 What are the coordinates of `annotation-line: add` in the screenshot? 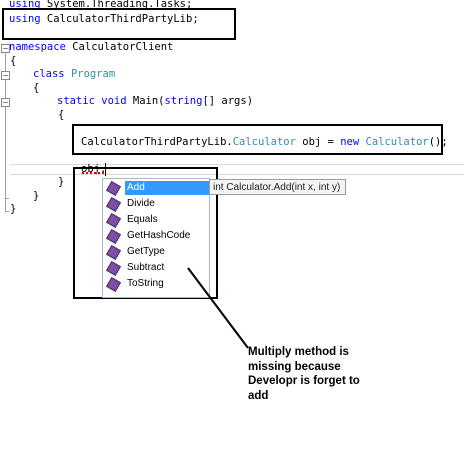 It's located at (258, 395).